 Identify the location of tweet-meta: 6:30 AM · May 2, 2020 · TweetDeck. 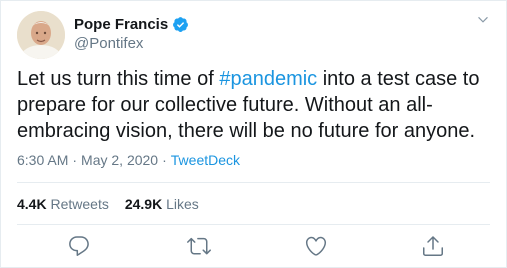
(128, 160).